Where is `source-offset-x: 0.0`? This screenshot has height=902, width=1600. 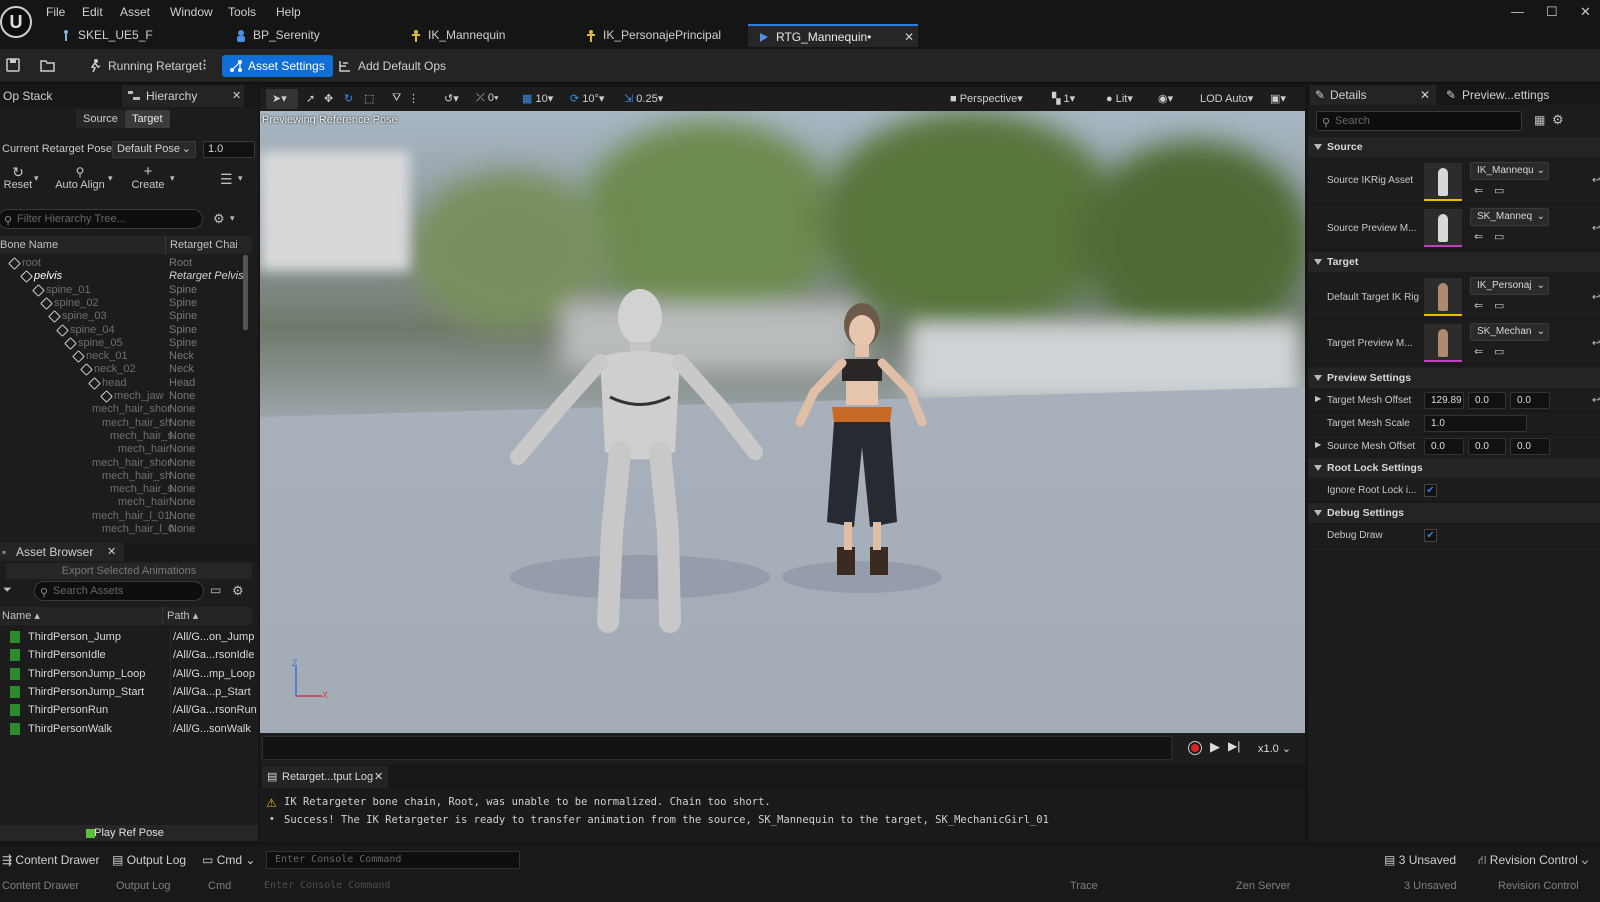 source-offset-x: 0.0 is located at coordinates (1444, 446).